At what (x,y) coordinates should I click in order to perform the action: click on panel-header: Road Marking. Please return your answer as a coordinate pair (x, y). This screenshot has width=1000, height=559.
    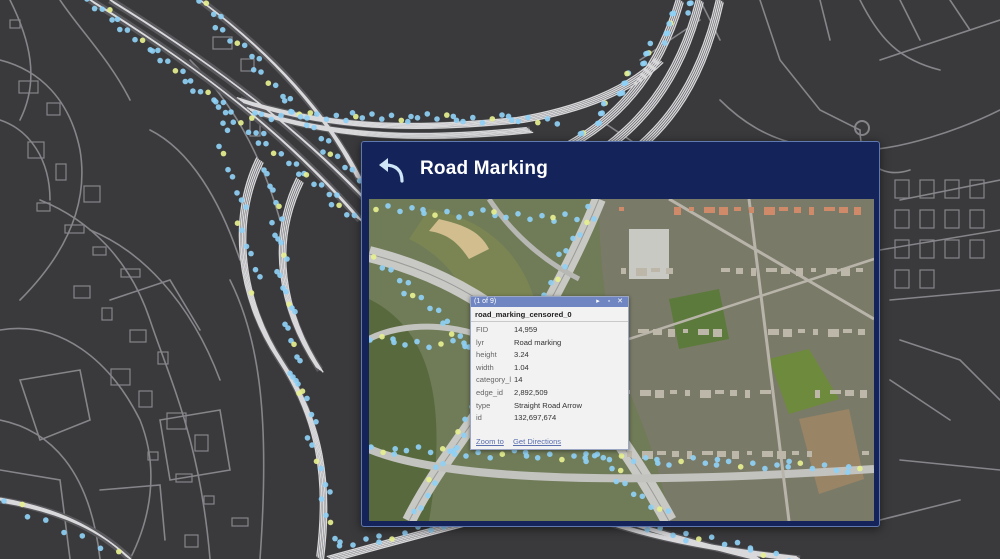
    Looking at the image, I should click on (620, 170).